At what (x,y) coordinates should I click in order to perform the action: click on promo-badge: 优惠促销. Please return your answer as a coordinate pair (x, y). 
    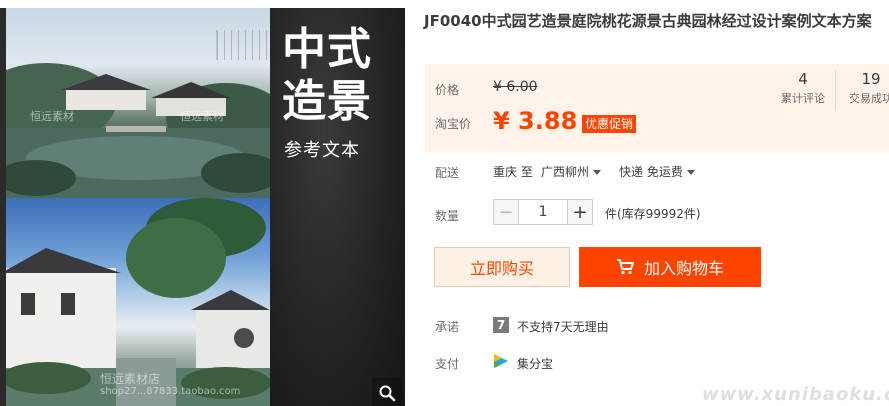
    Looking at the image, I should click on (609, 124).